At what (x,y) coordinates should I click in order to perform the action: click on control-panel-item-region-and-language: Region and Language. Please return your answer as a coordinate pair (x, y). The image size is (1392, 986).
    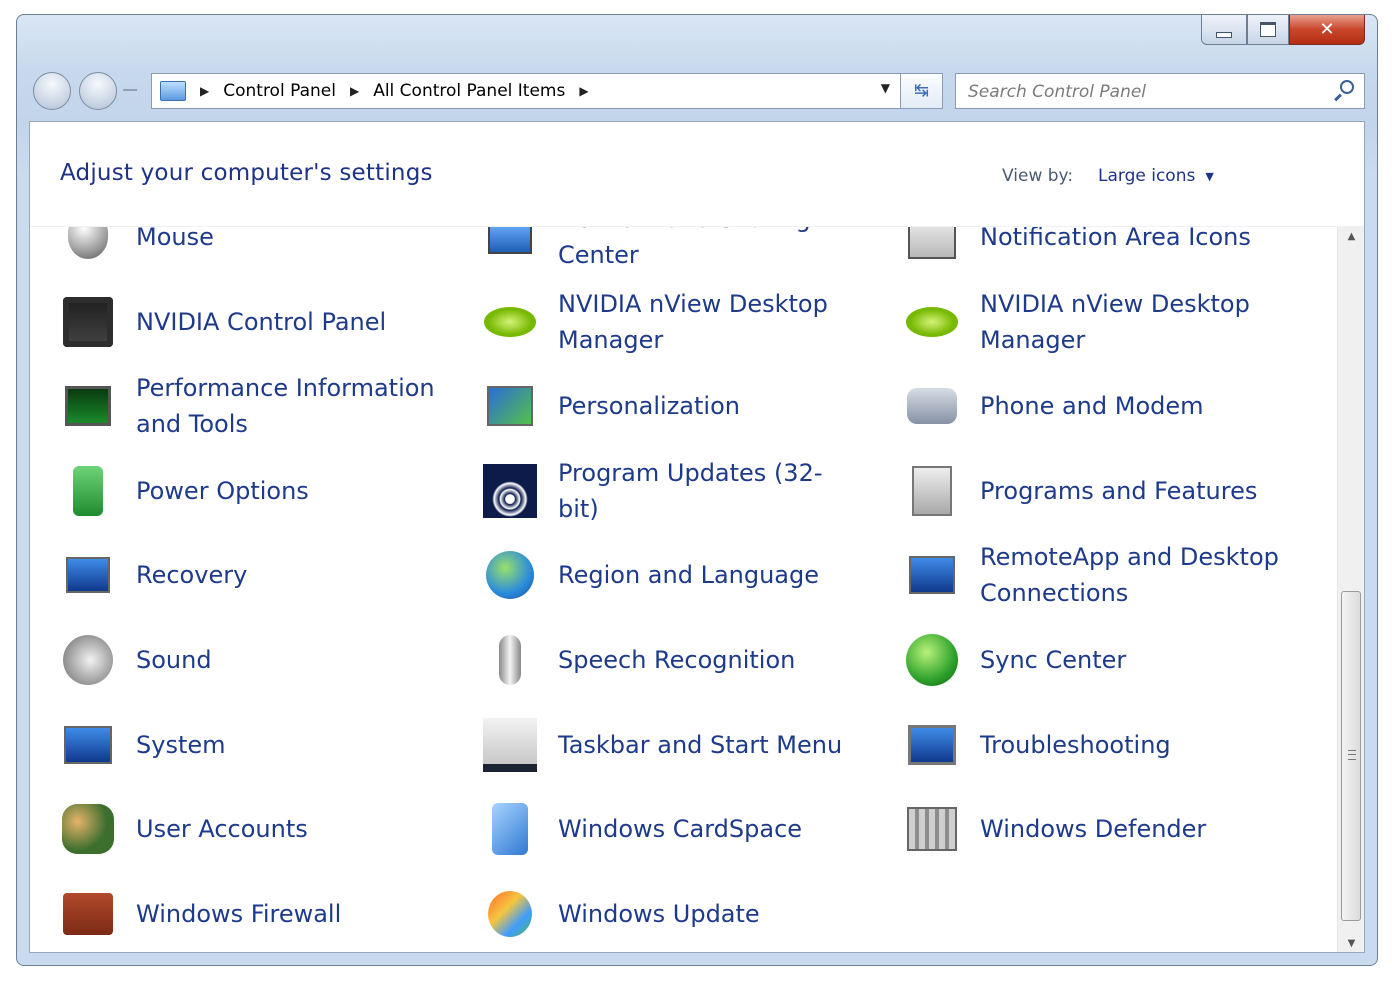
    Looking at the image, I should click on (657, 575).